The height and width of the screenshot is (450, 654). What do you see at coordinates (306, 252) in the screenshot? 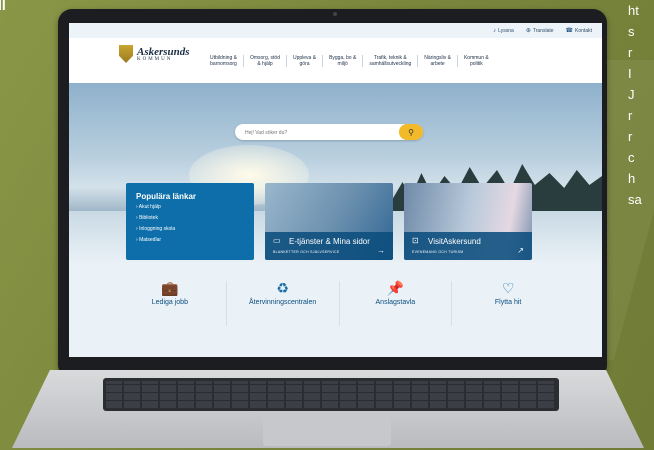
I see `card-subtitle: BLANKETTER OCH SJÄLVSERVICE` at bounding box center [306, 252].